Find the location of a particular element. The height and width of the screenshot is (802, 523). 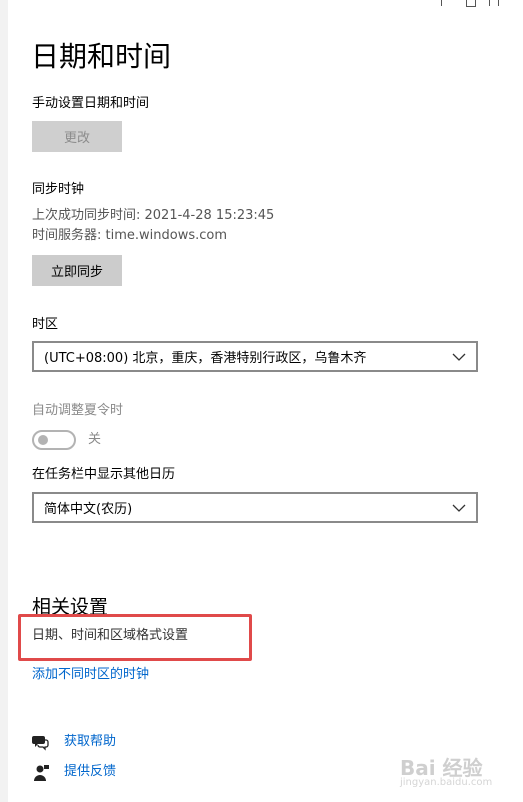

dst-label: 自动调整夏令时 is located at coordinates (78, 410).